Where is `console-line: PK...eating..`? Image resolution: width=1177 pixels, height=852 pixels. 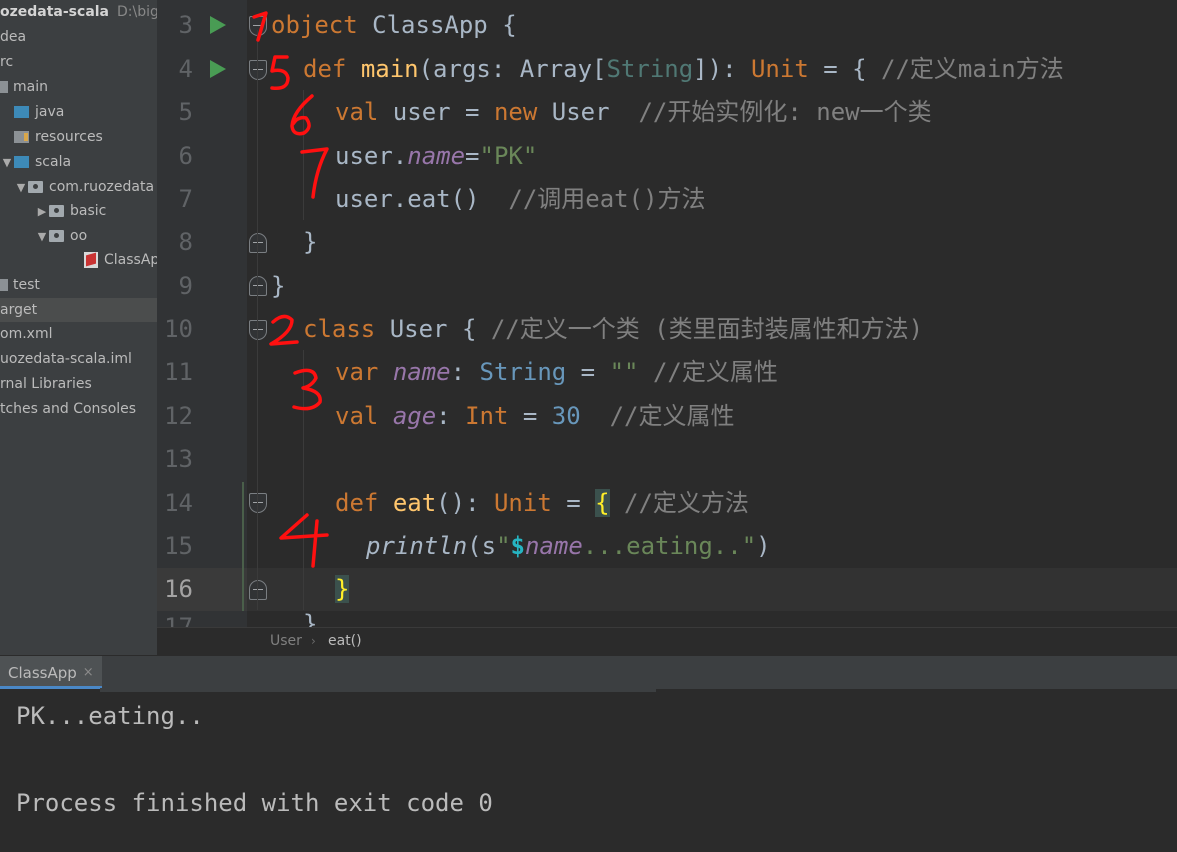
console-line: PK...eating.. is located at coordinates (110, 716).